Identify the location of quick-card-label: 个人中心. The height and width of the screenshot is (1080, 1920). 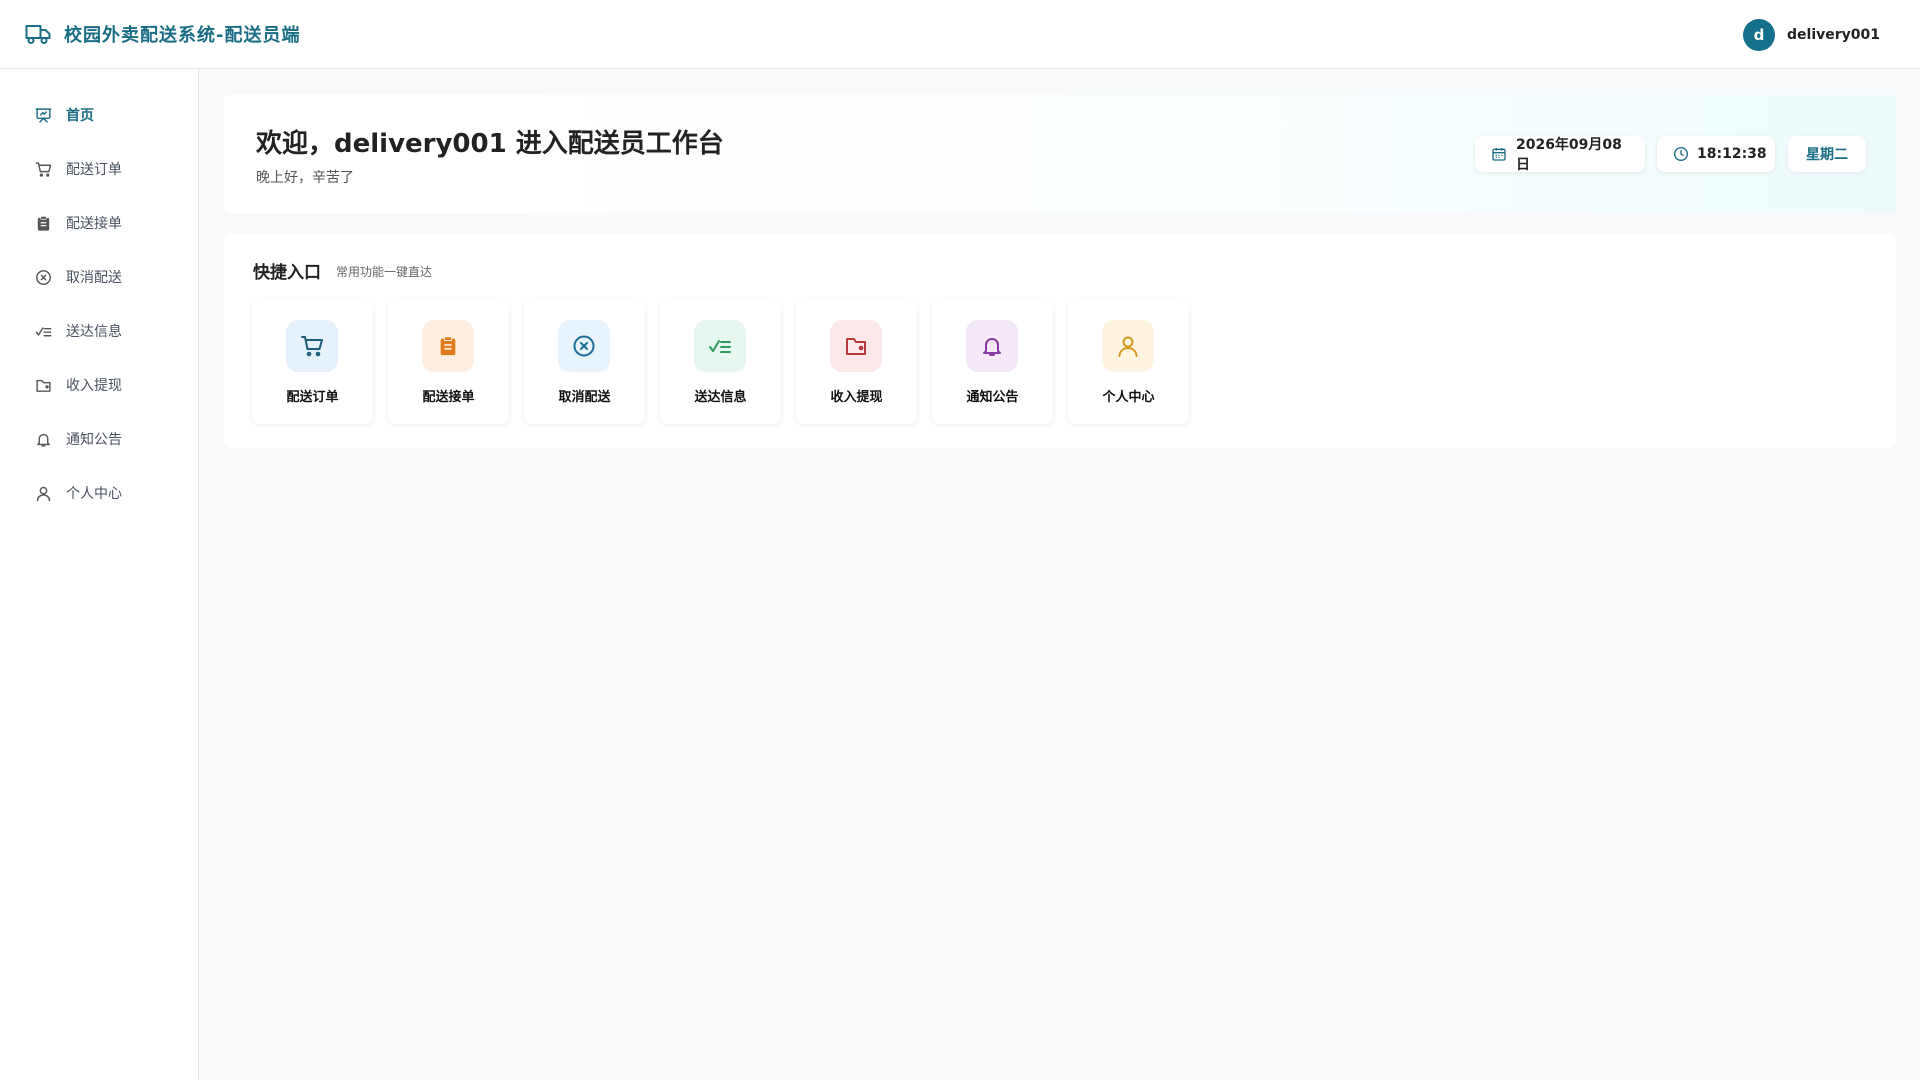
(1128, 397).